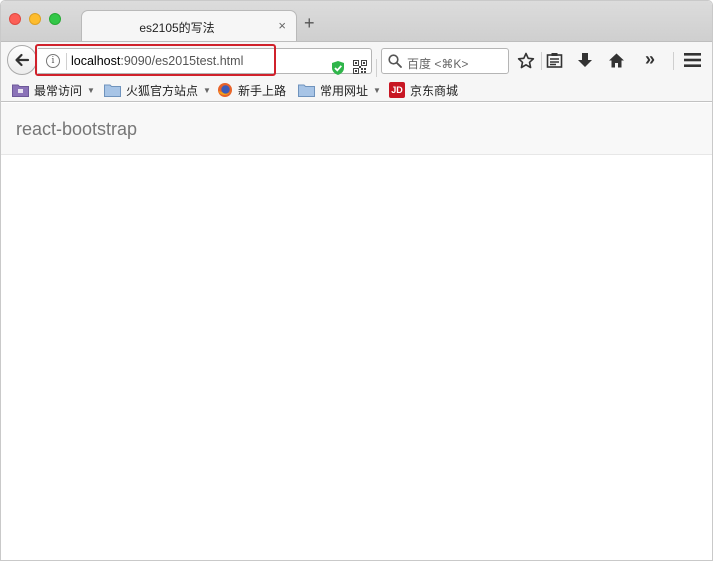 This screenshot has height=561, width=713. I want to click on menu-icon, so click(692, 60).